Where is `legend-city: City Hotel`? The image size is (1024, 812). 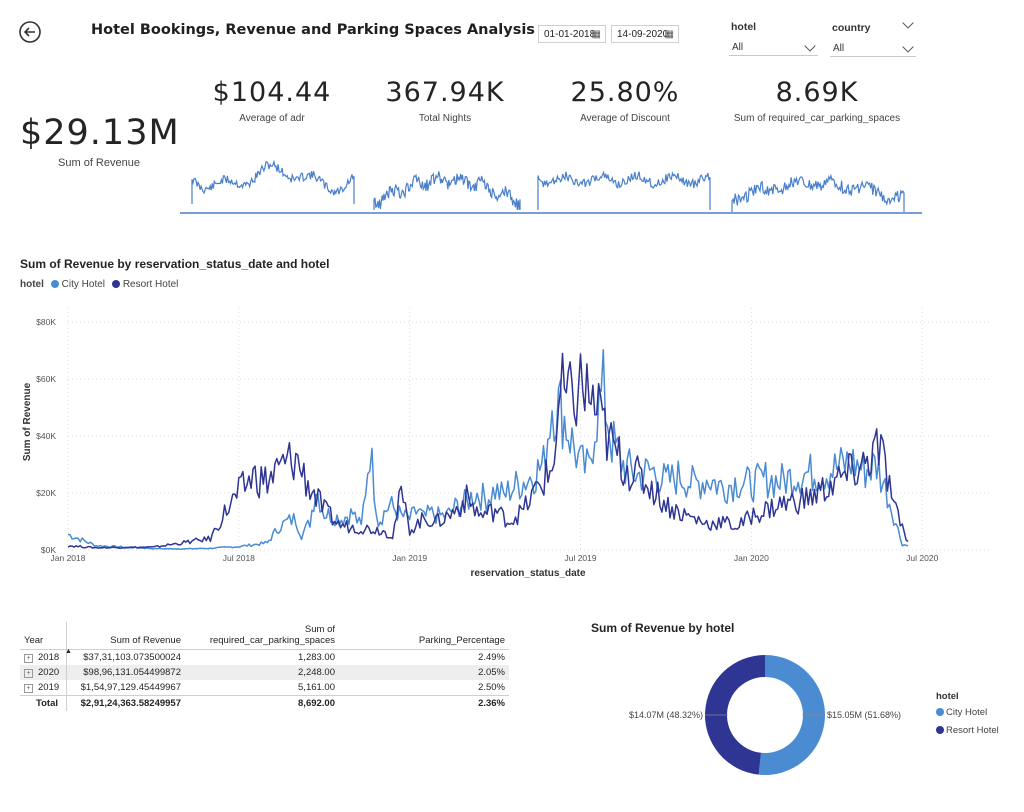
legend-city: City Hotel is located at coordinates (83, 284).